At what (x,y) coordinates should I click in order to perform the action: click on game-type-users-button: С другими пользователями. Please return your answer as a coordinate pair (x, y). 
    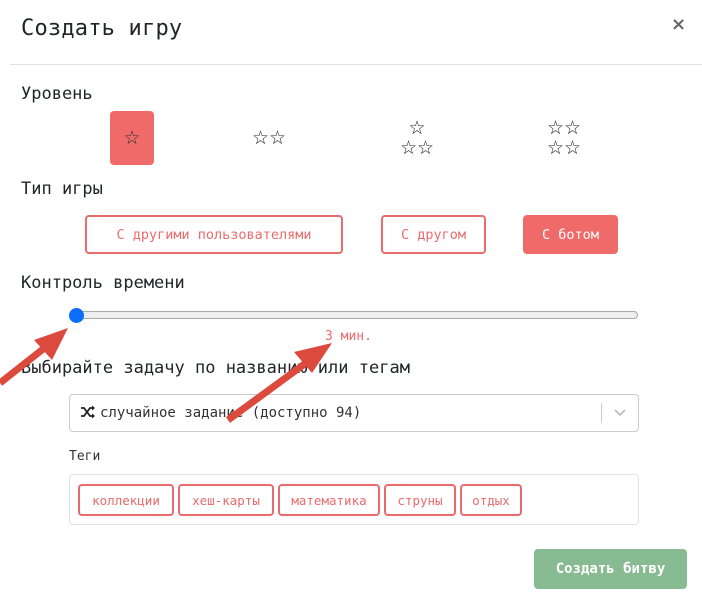
    Looking at the image, I should click on (214, 234).